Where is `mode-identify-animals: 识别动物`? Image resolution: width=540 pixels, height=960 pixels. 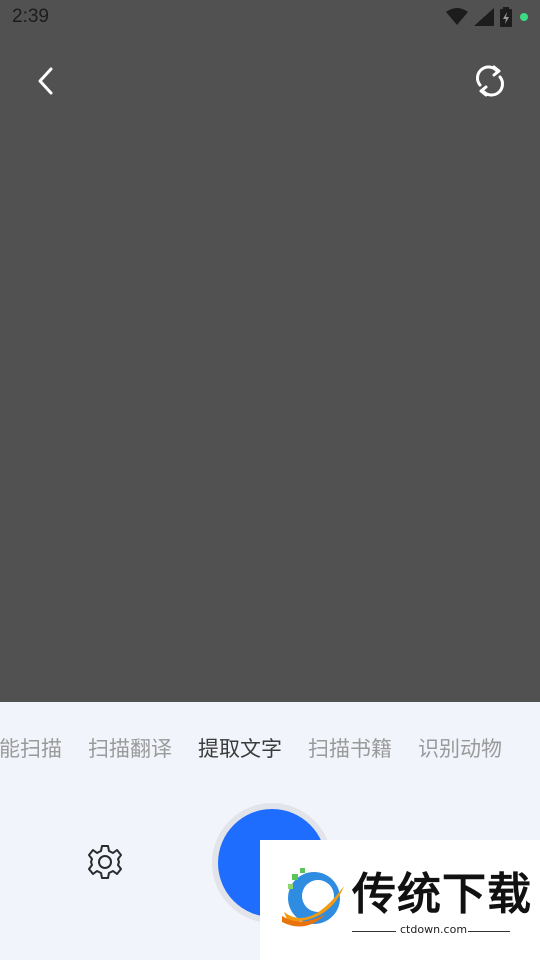 mode-identify-animals: 识别动物 is located at coordinates (460, 750).